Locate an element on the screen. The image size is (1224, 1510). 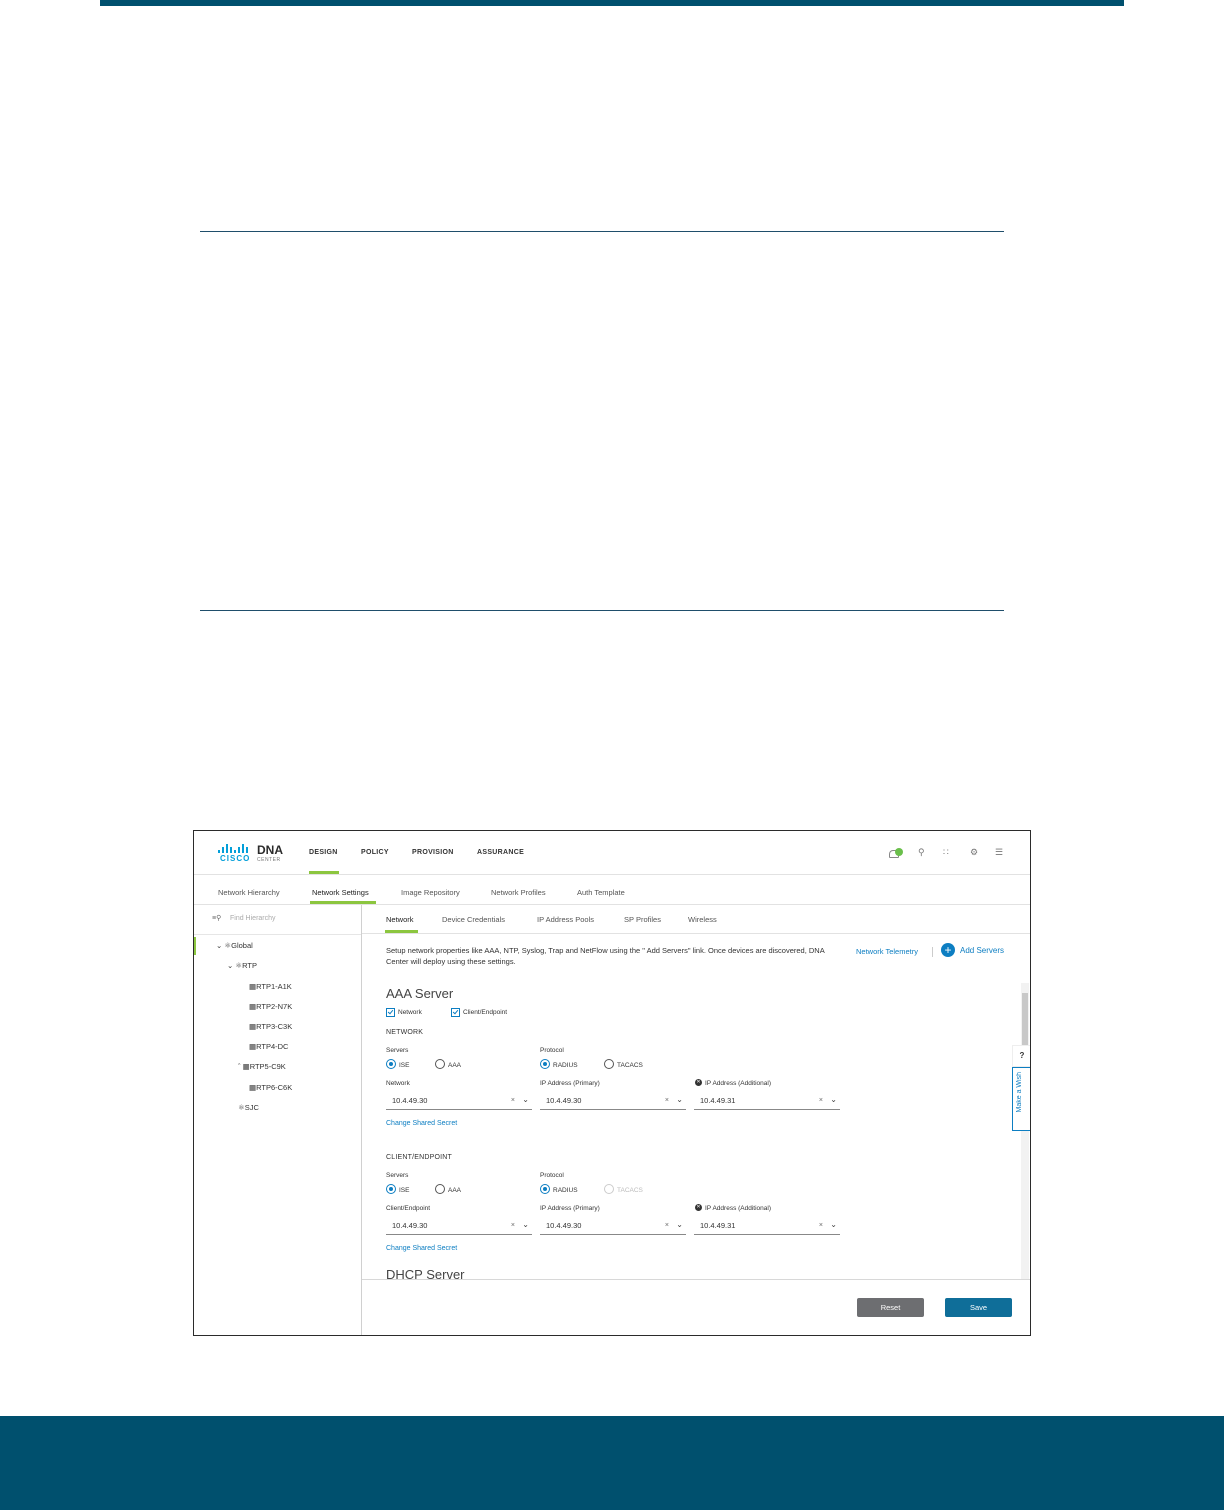
list-icon: ☰ is located at coordinates (999, 852).